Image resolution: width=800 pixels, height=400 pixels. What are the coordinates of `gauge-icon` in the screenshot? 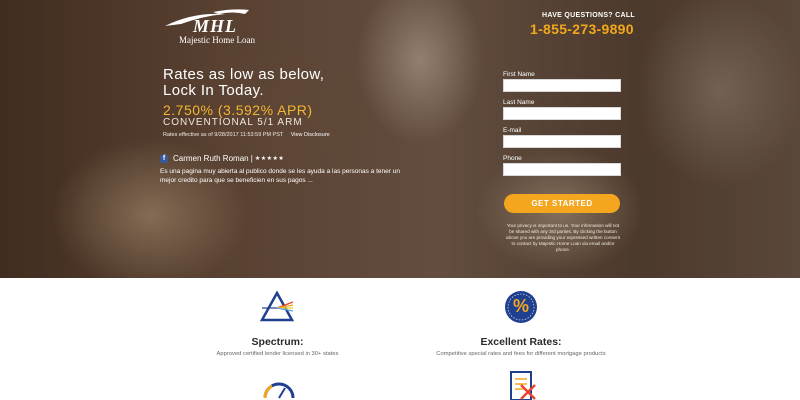 It's located at (279, 387).